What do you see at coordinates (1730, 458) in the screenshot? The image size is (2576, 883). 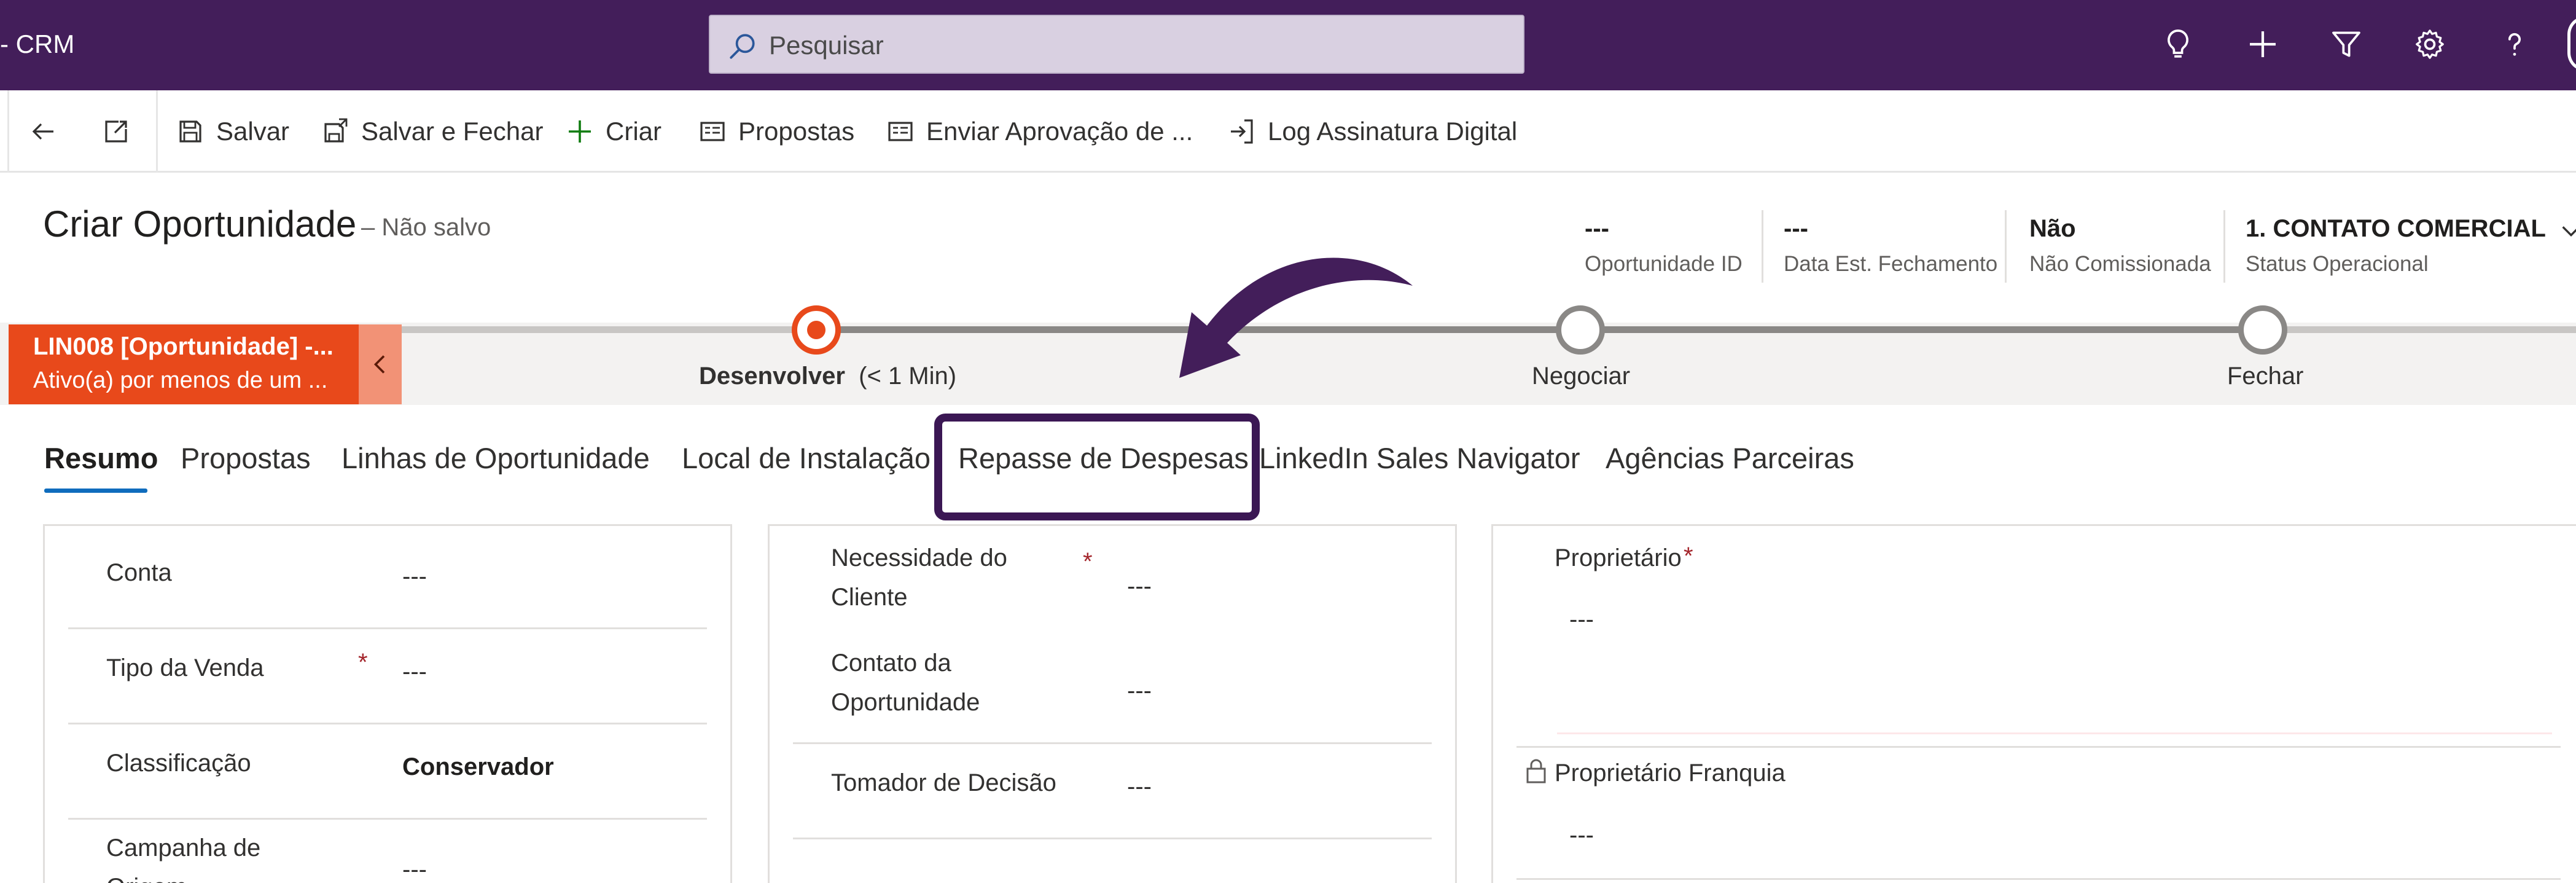 I see `tab-agencias-parceiras: Agências Parceiras` at bounding box center [1730, 458].